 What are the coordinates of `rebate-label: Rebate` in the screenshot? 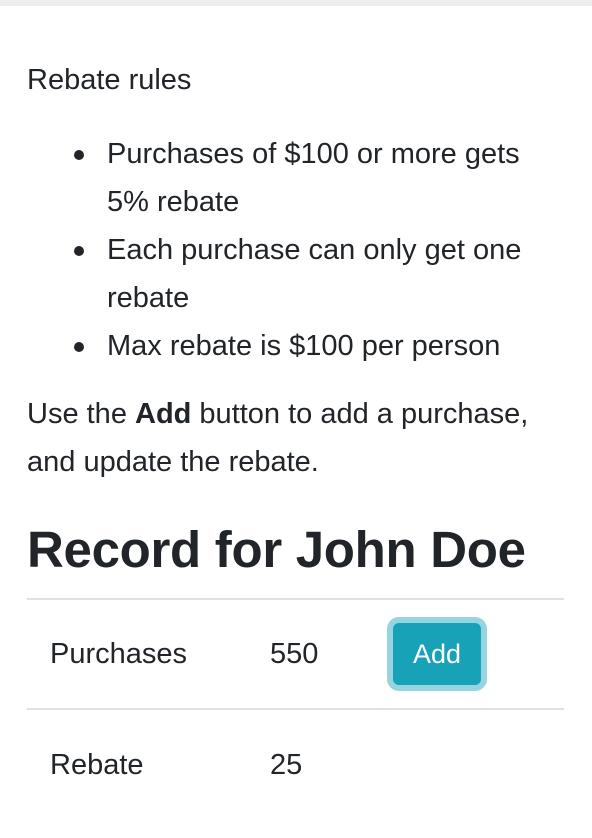 It's located at (97, 764).